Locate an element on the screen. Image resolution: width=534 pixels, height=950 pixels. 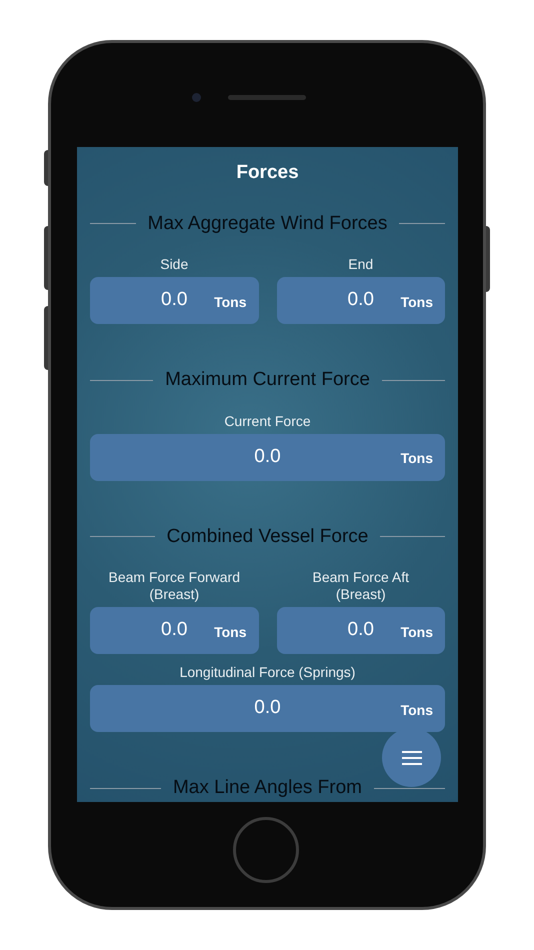
field-label: Beam Force Aft (Breast) is located at coordinates (361, 586).